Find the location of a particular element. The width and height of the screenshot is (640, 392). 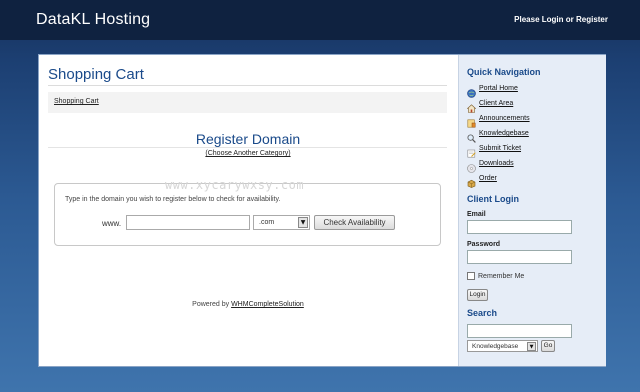

check-availability-button: Check Availability is located at coordinates (354, 222).